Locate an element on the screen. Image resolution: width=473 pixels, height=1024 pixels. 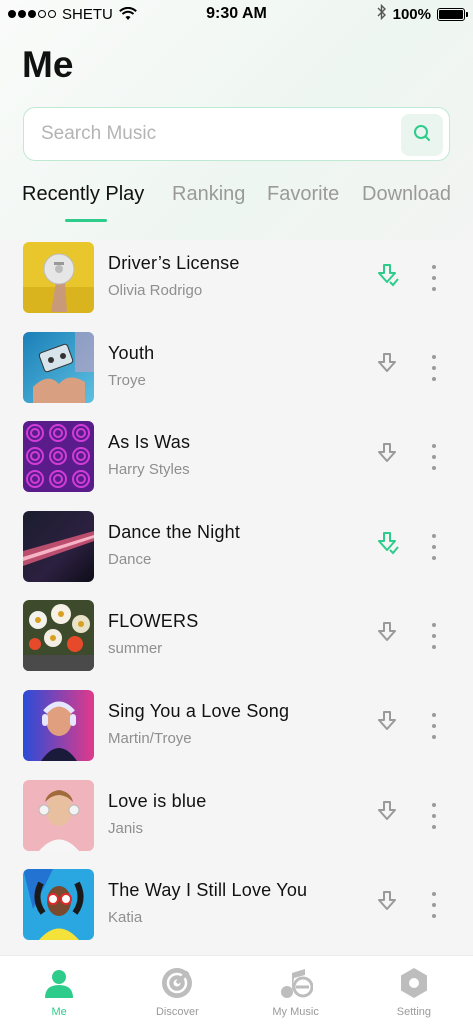
signal-icon is located at coordinates (32, 14).